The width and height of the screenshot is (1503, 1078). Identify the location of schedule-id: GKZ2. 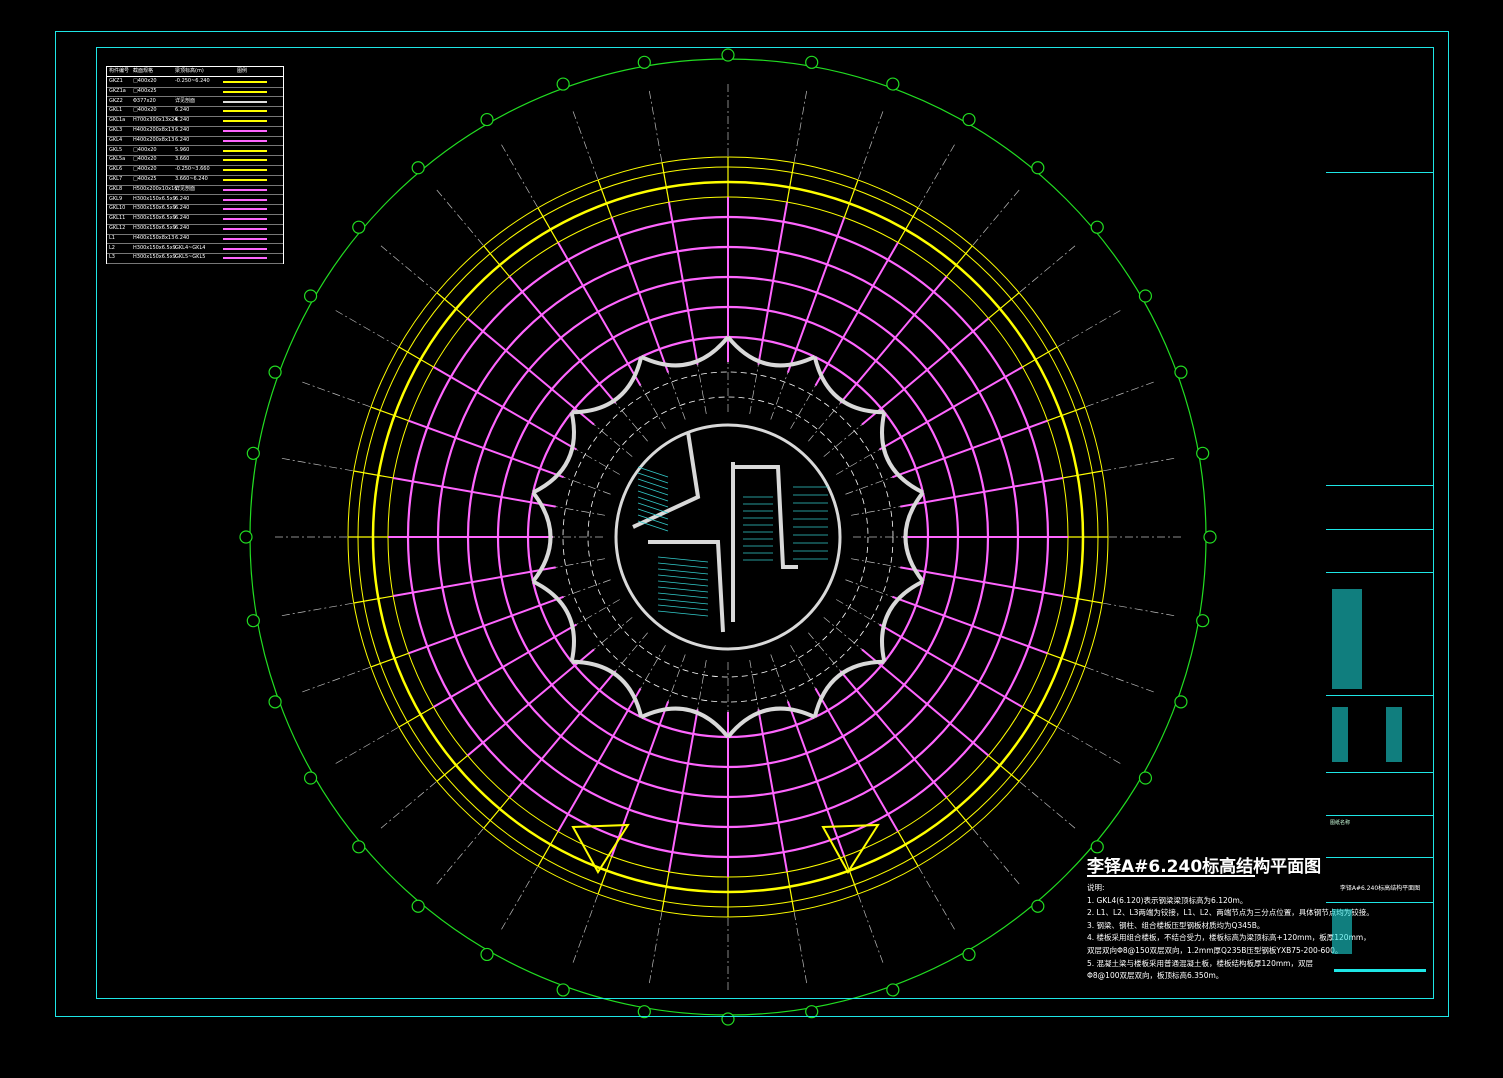
(116, 100).